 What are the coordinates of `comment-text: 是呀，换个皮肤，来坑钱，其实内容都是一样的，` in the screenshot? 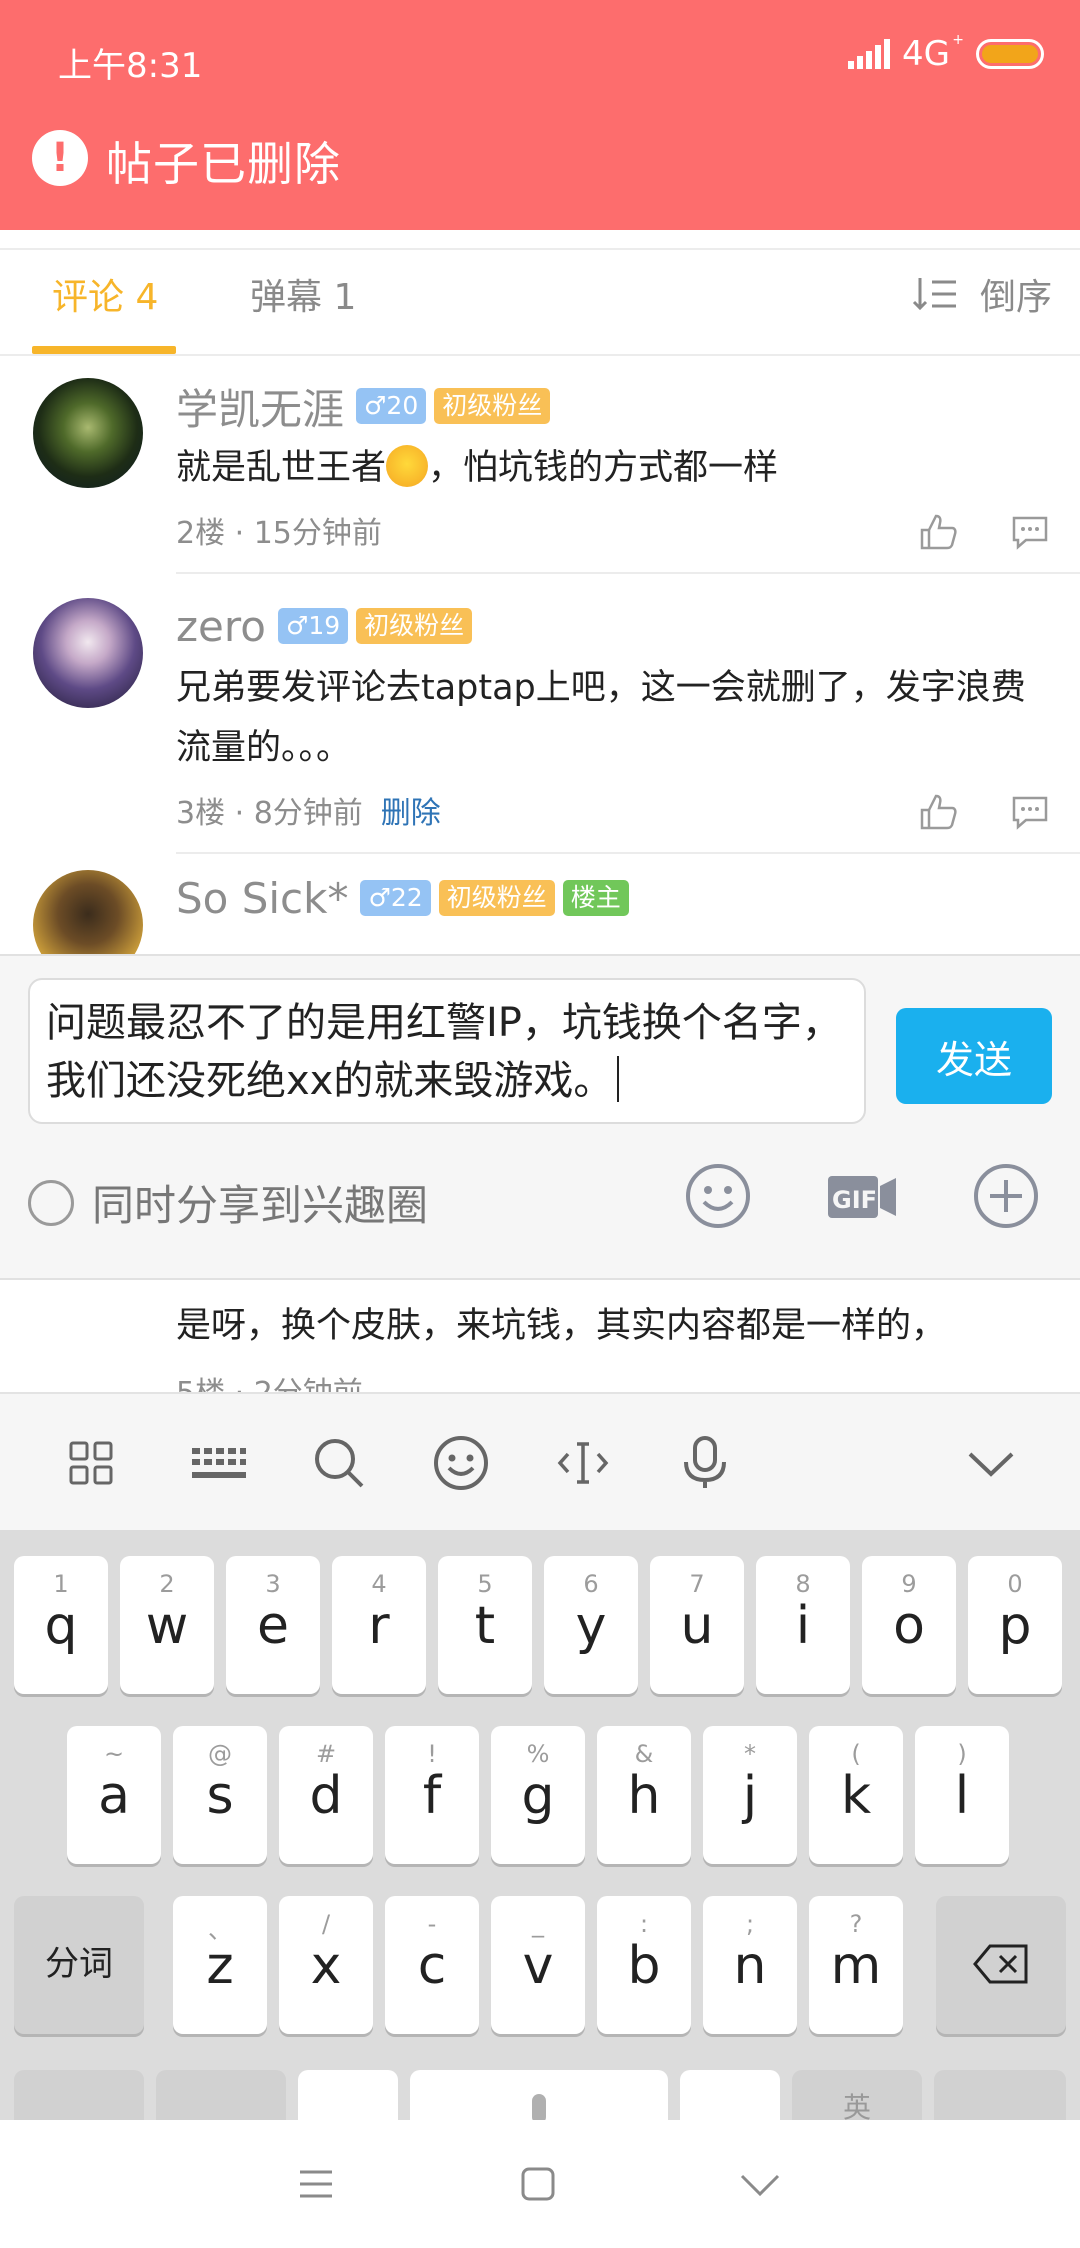 It's located at (561, 1326).